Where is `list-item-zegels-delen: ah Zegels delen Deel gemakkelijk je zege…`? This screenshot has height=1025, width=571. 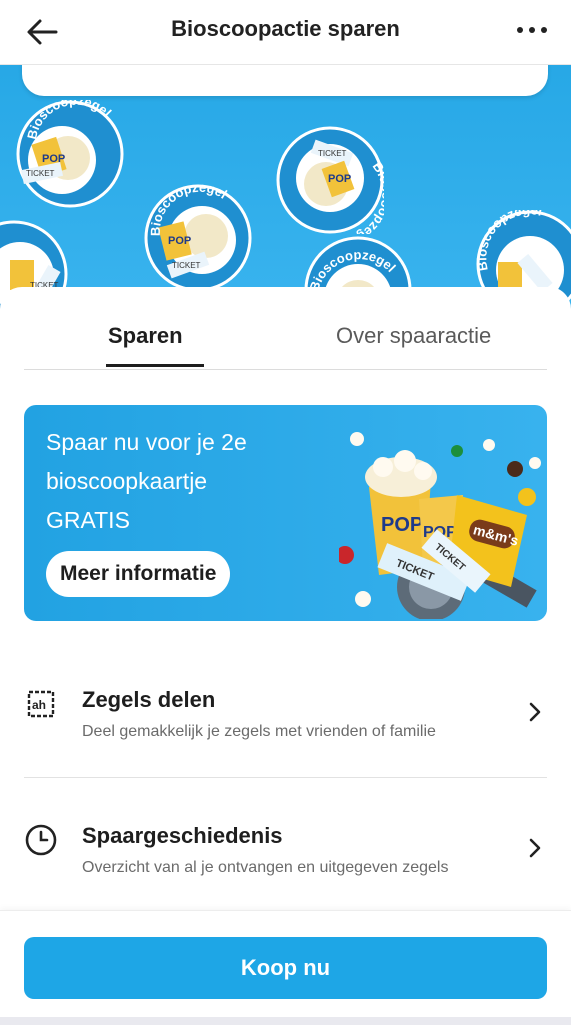
list-item-zegels-delen: ah Zegels delen Deel gemakkelijk je zege… is located at coordinates (285, 722).